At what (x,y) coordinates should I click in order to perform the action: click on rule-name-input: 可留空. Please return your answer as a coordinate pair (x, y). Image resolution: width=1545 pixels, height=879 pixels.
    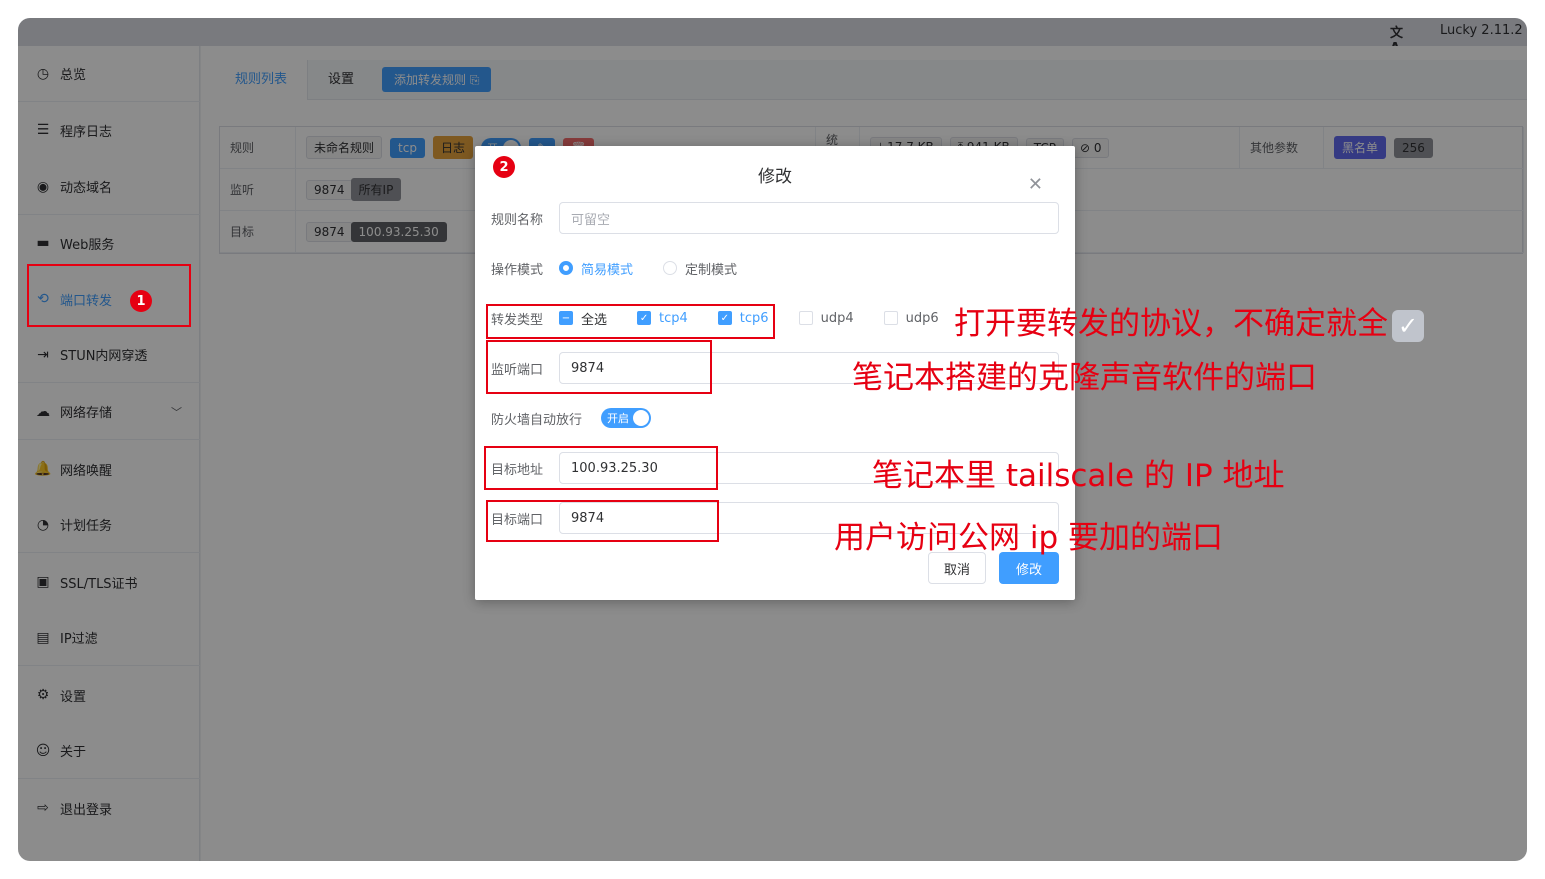
    Looking at the image, I should click on (809, 218).